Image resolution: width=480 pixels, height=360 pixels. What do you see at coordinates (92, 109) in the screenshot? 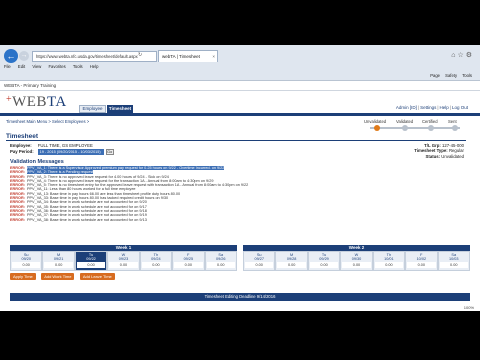
I see `tab-employee: Employee` at bounding box center [92, 109].